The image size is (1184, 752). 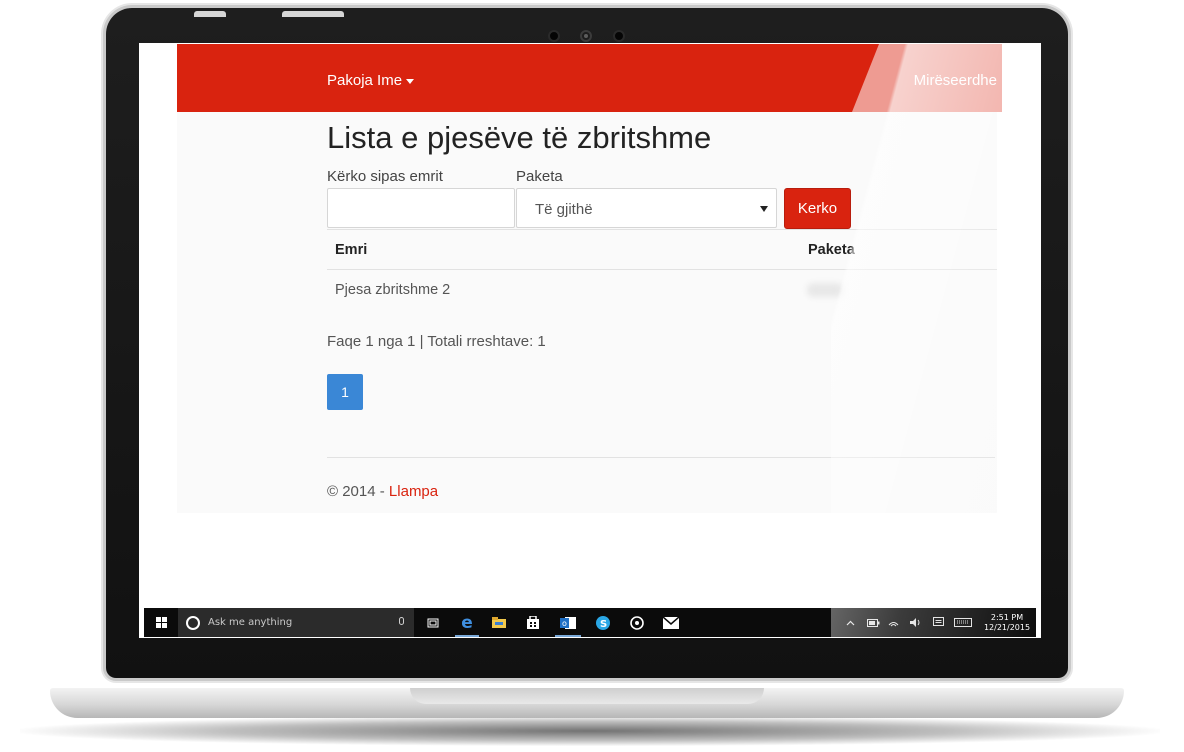 What do you see at coordinates (831, 250) in the screenshot?
I see `column-header-package: Paketa` at bounding box center [831, 250].